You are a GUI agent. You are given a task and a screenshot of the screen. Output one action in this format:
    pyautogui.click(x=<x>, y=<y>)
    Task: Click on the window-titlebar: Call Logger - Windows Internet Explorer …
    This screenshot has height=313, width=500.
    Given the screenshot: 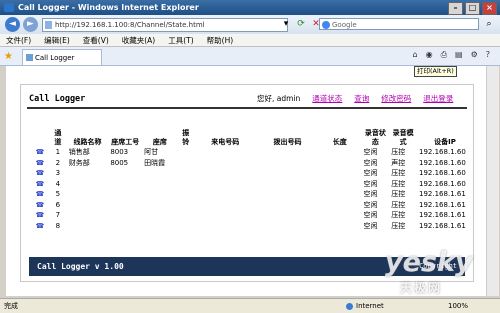 What is the action you would take?
    pyautogui.click(x=250, y=7)
    